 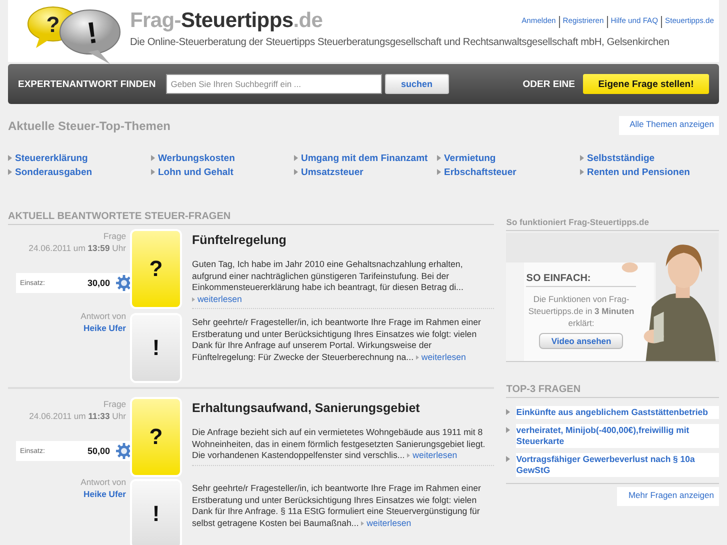 What do you see at coordinates (621, 158) in the screenshot?
I see `topic-link: Selbstständige` at bounding box center [621, 158].